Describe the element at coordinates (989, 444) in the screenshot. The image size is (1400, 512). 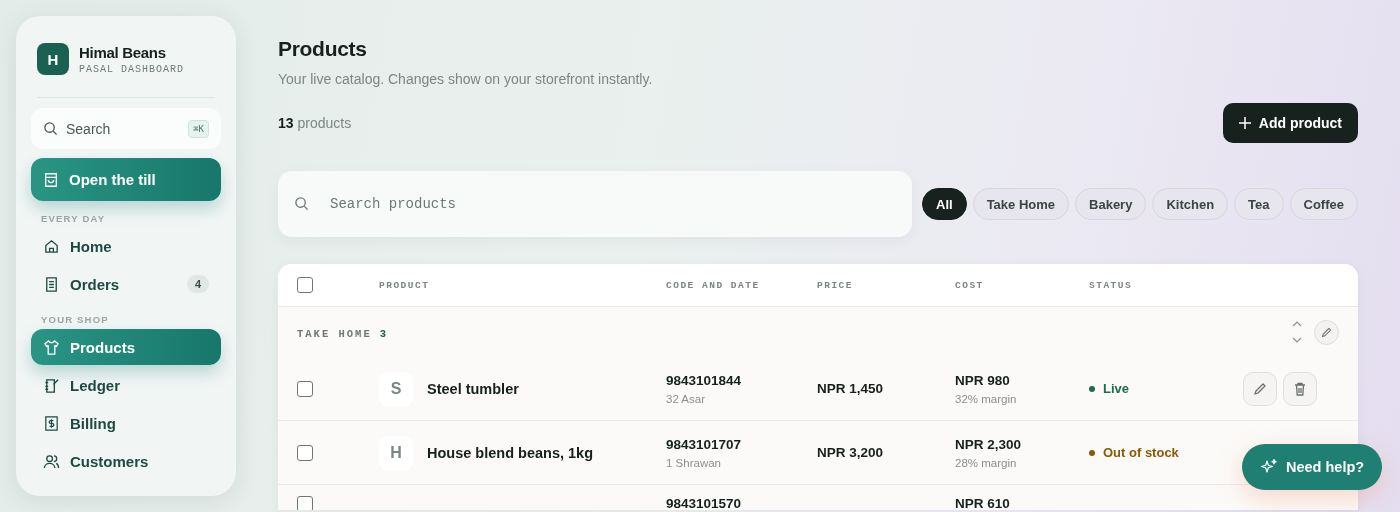
I see `product-cost: NPR 2,300` at that location.